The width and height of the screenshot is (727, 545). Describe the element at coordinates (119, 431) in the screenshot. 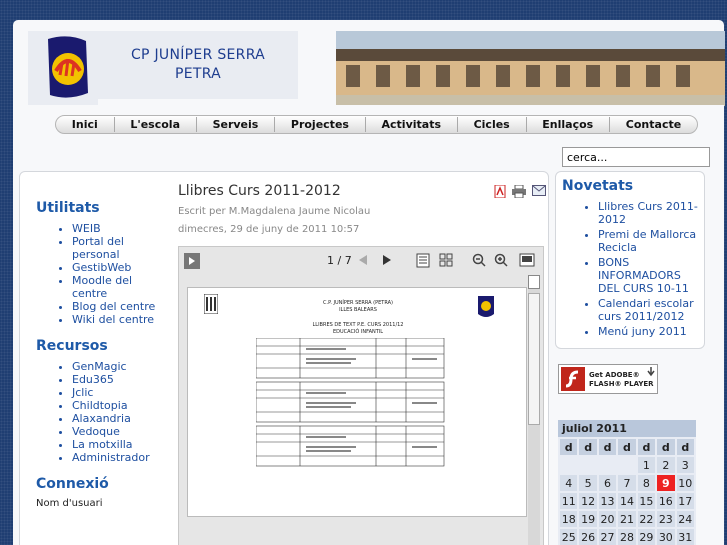

I see `link-vedoque: Vedoque` at that location.